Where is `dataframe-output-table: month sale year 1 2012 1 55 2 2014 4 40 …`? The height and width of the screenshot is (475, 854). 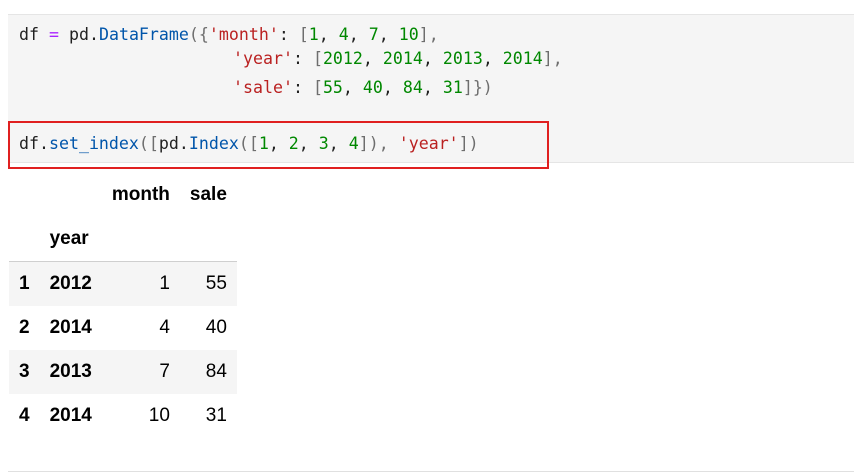 dataframe-output-table: month sale year 1 2012 1 55 2 2014 4 40 … is located at coordinates (123, 305).